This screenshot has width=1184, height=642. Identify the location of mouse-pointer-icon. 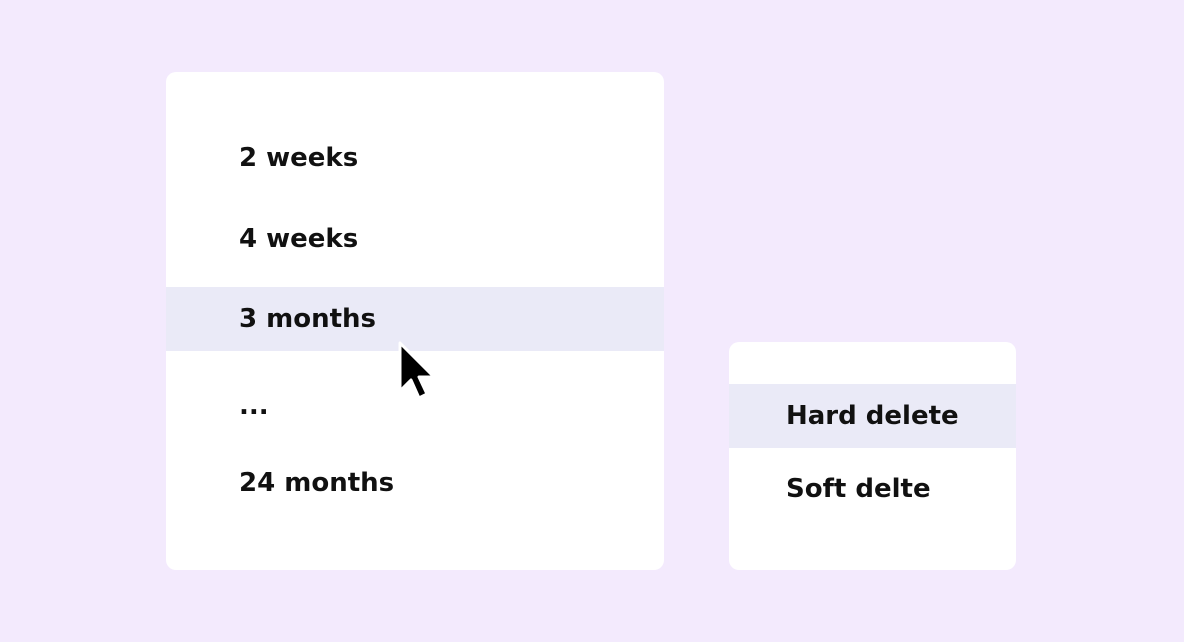
(417, 370).